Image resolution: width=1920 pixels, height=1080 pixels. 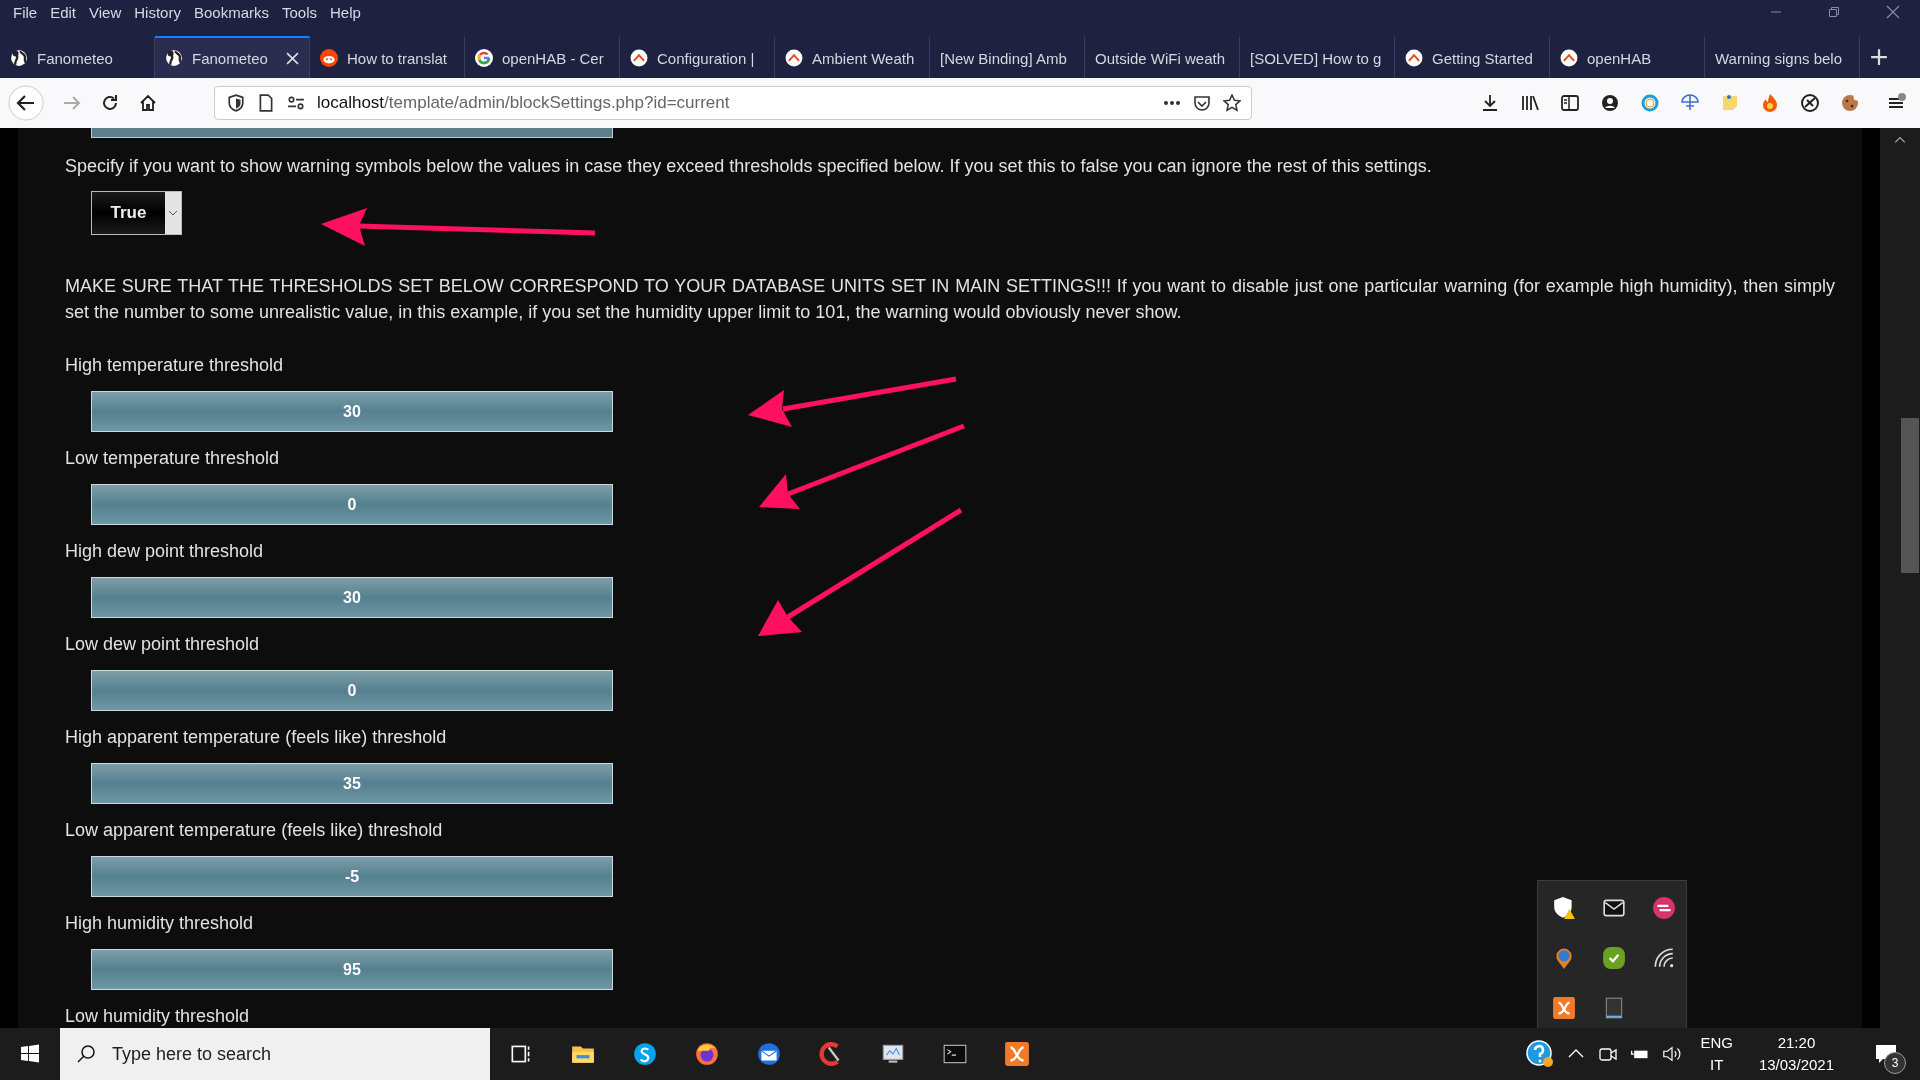 What do you see at coordinates (159, 923) in the screenshot?
I see `field-label: High humidity threshold` at bounding box center [159, 923].